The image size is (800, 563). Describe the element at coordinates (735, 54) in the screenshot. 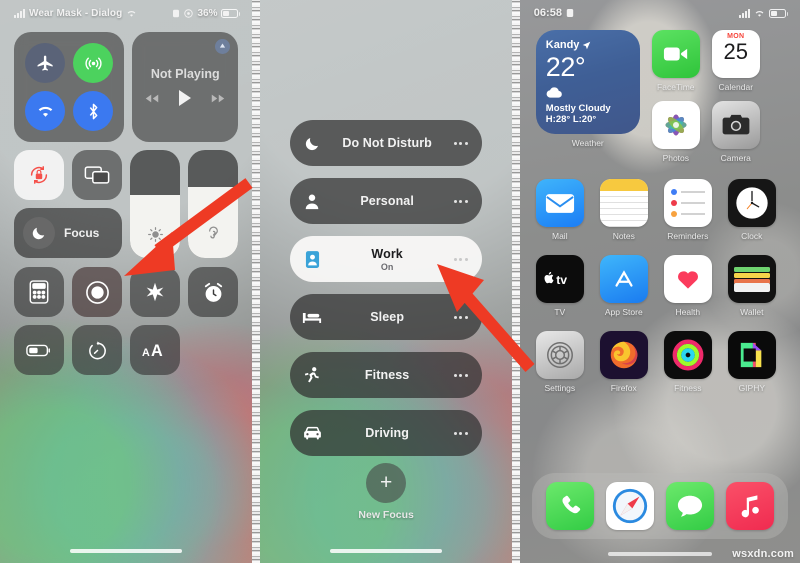

I see `calendar-icon: MON 25` at that location.